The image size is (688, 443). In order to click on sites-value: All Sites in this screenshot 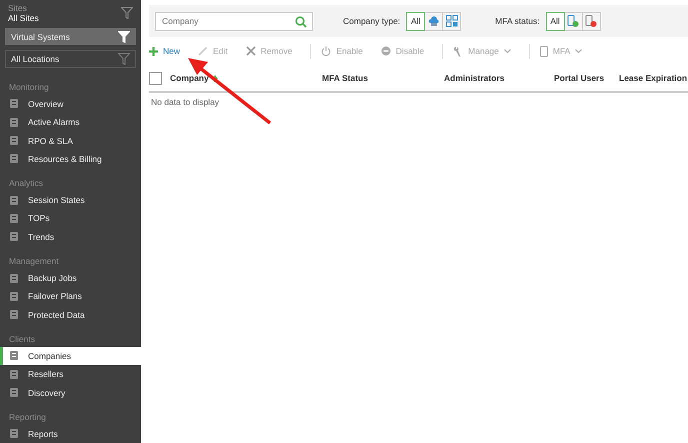, I will do `click(23, 18)`.